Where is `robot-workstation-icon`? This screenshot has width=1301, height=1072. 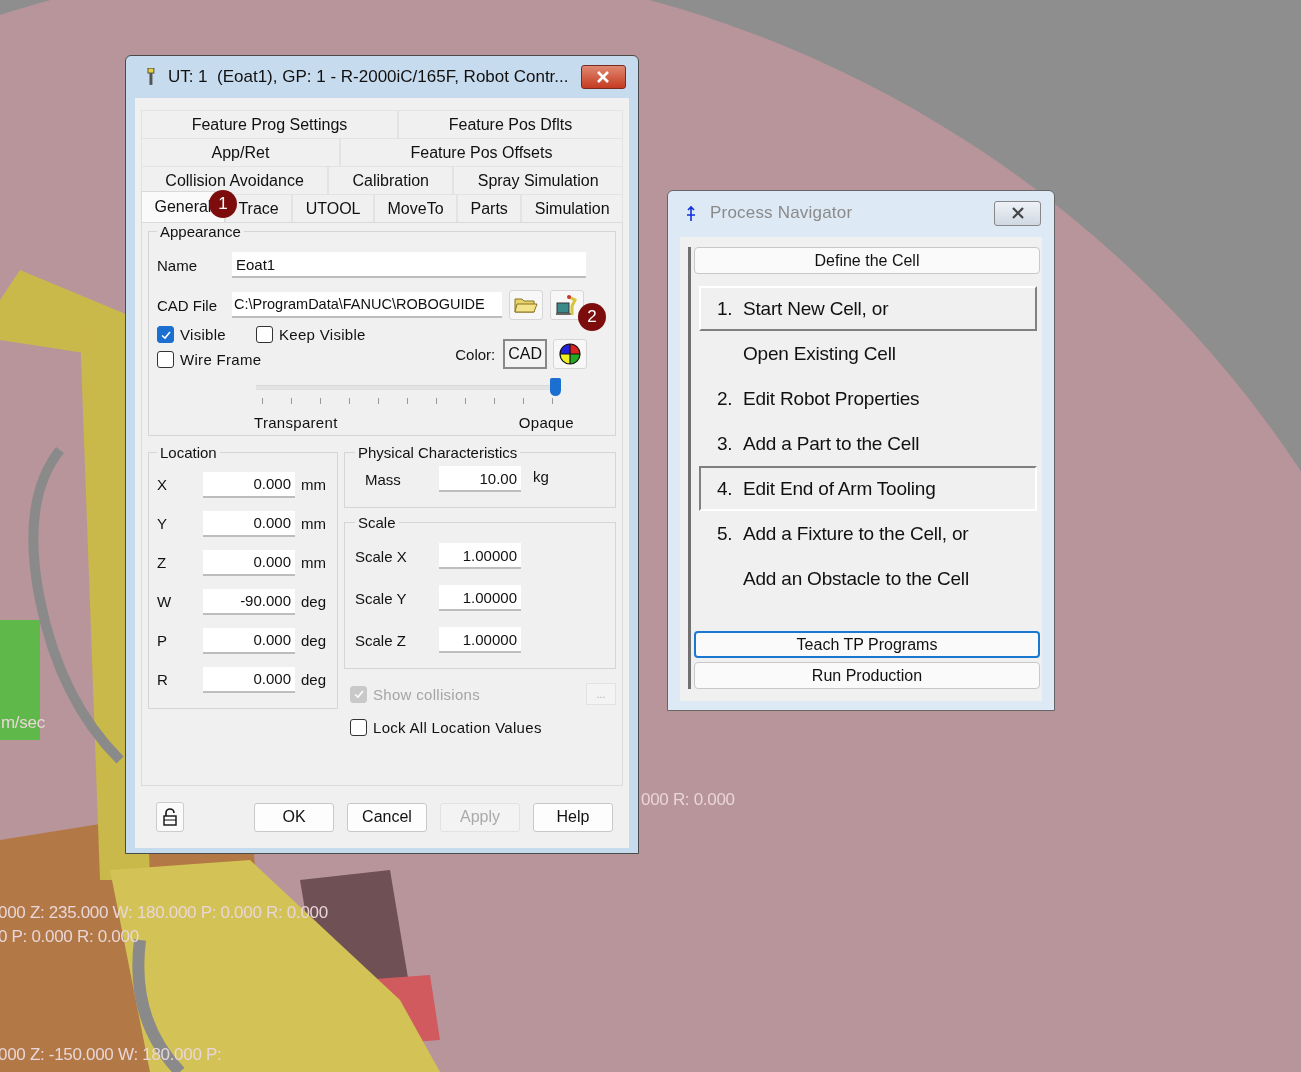 robot-workstation-icon is located at coordinates (567, 305).